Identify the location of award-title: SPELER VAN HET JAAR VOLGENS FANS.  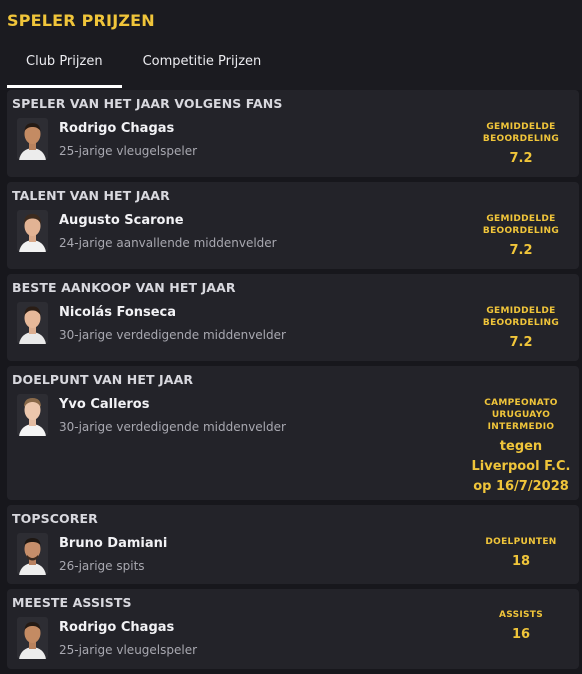
(147, 103).